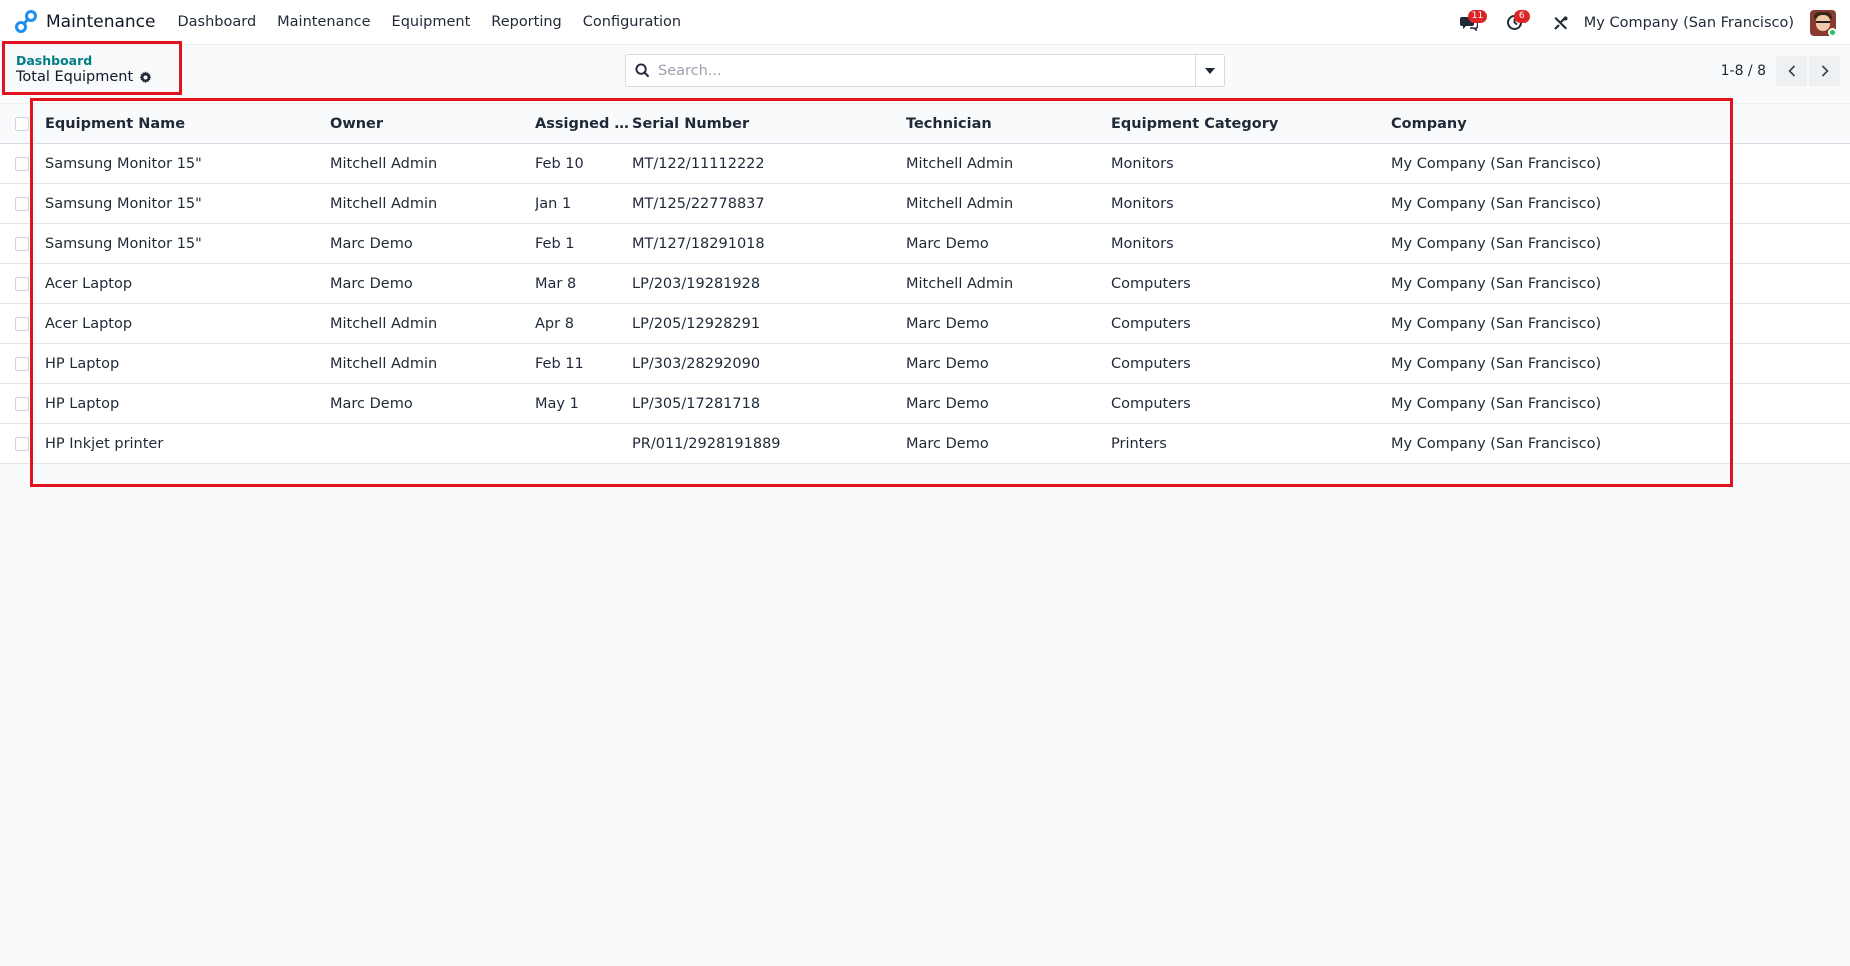 Image resolution: width=1850 pixels, height=966 pixels. Describe the element at coordinates (769, 403) in the screenshot. I see `serial-number-cell: LP/305/17281718` at that location.